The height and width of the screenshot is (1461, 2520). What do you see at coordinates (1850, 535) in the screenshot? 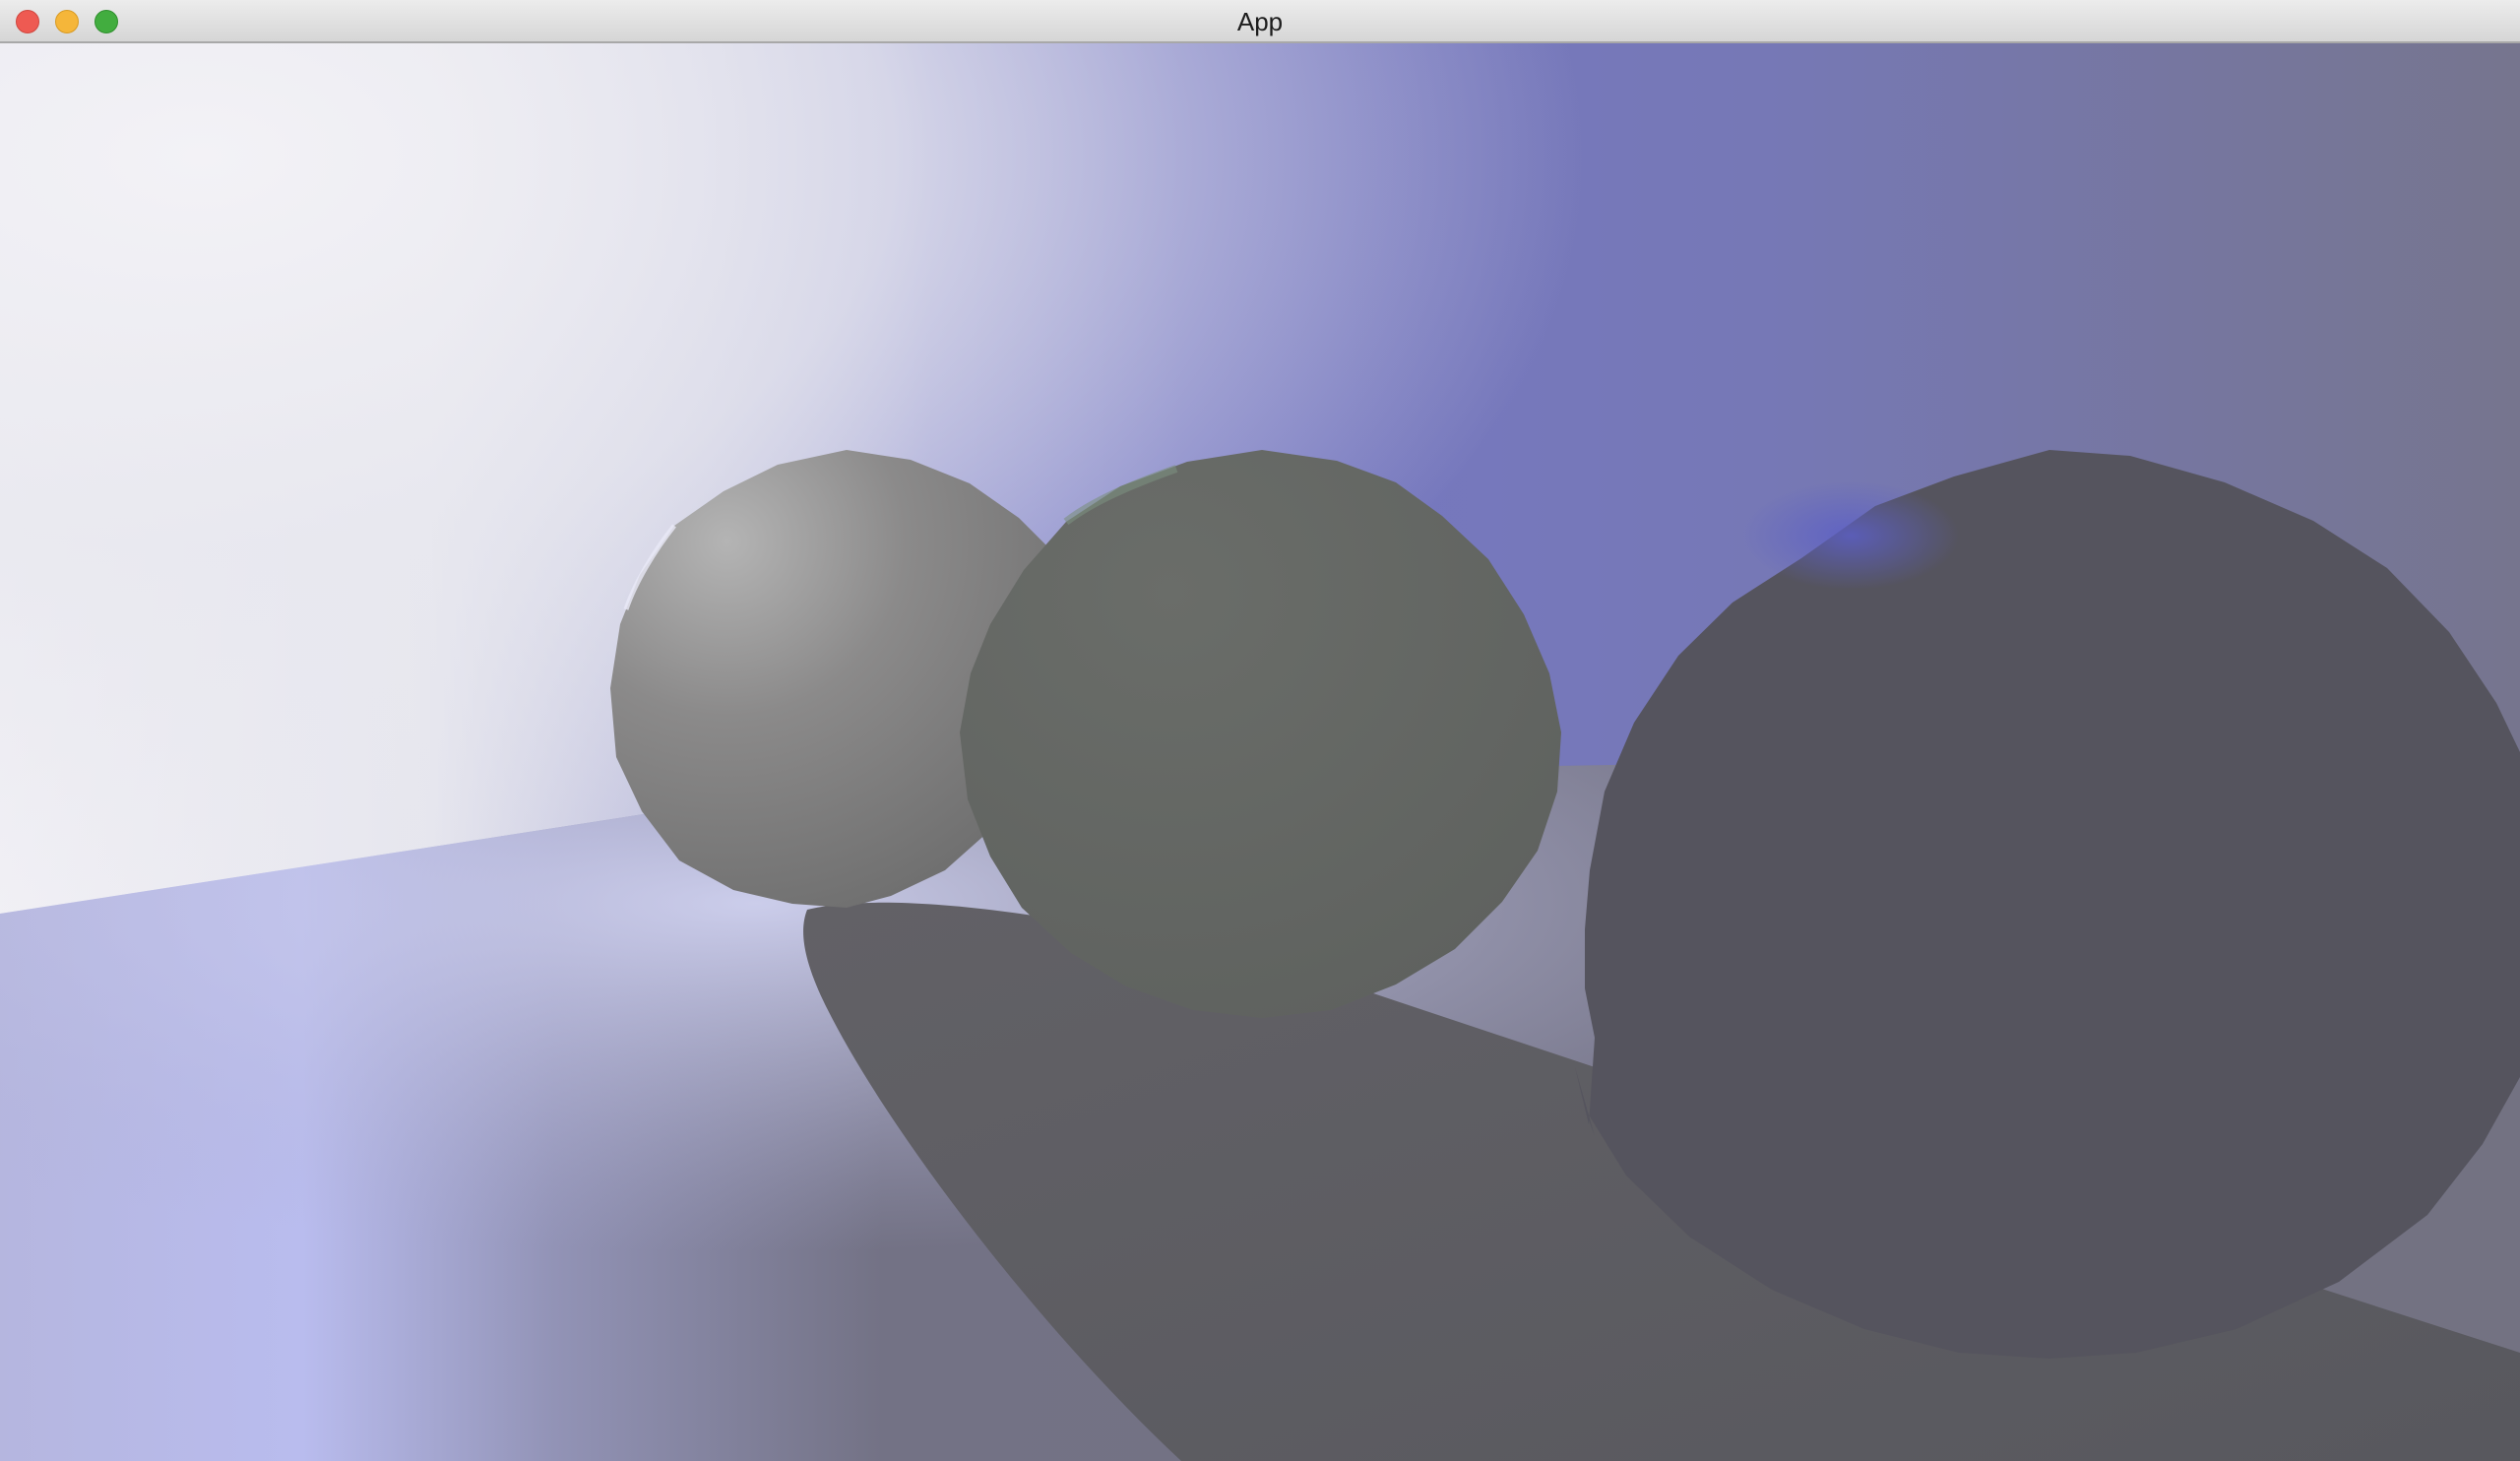
I see `sphere-large-blue-tint` at bounding box center [1850, 535].